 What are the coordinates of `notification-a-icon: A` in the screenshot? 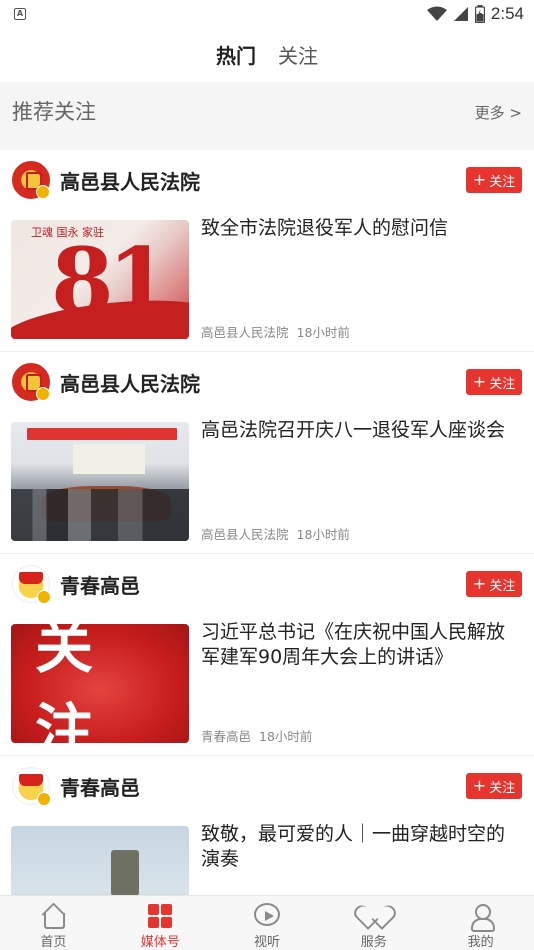 It's located at (20, 14).